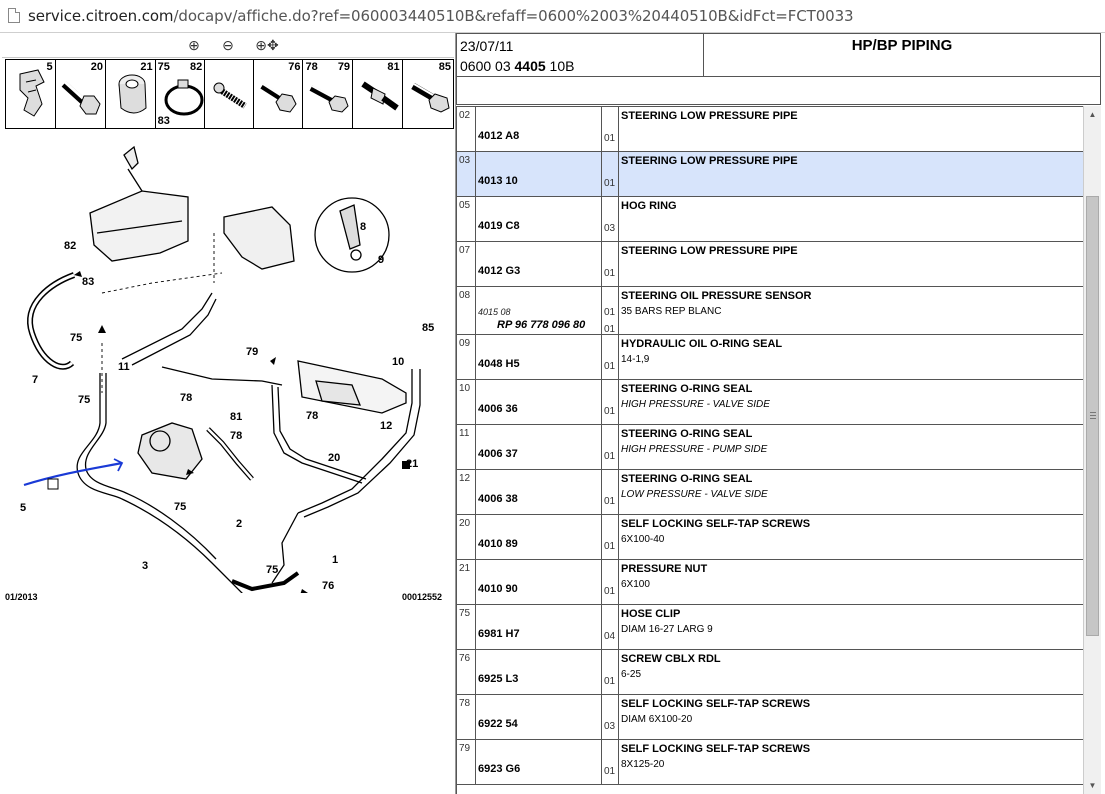 This screenshot has height=794, width=1105. Describe the element at coordinates (466, 310) in the screenshot. I see `cell-position: 08` at that location.